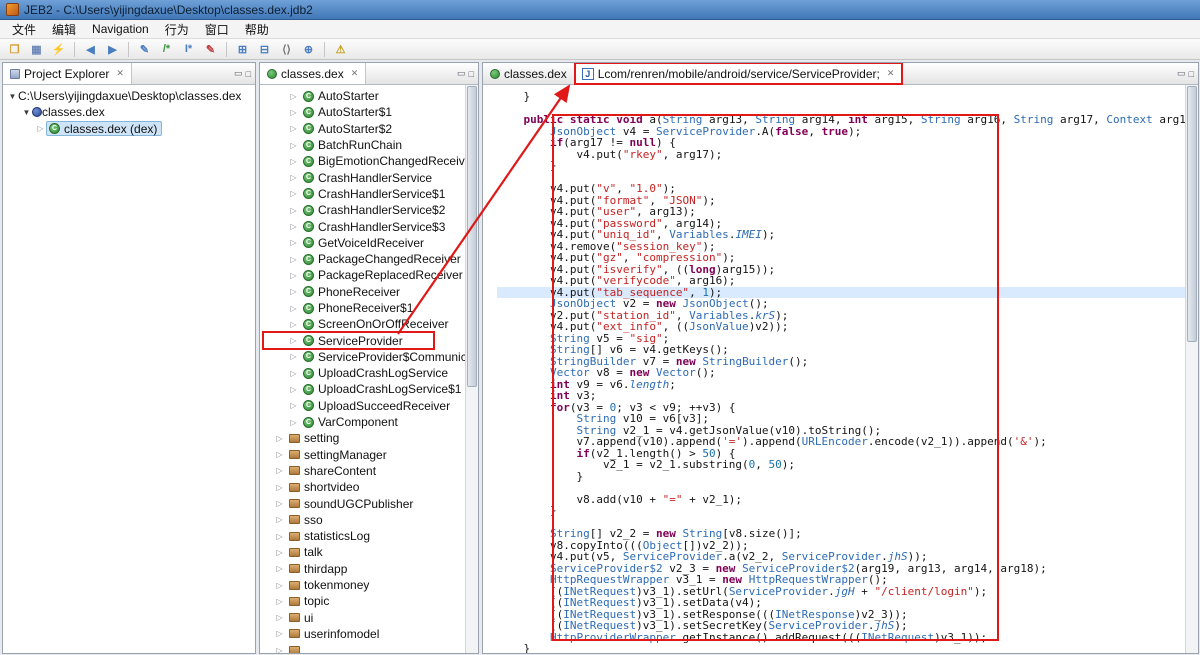 The image size is (1200, 655). Describe the element at coordinates (177, 29) in the screenshot. I see `menu-item-3: 行为` at that location.